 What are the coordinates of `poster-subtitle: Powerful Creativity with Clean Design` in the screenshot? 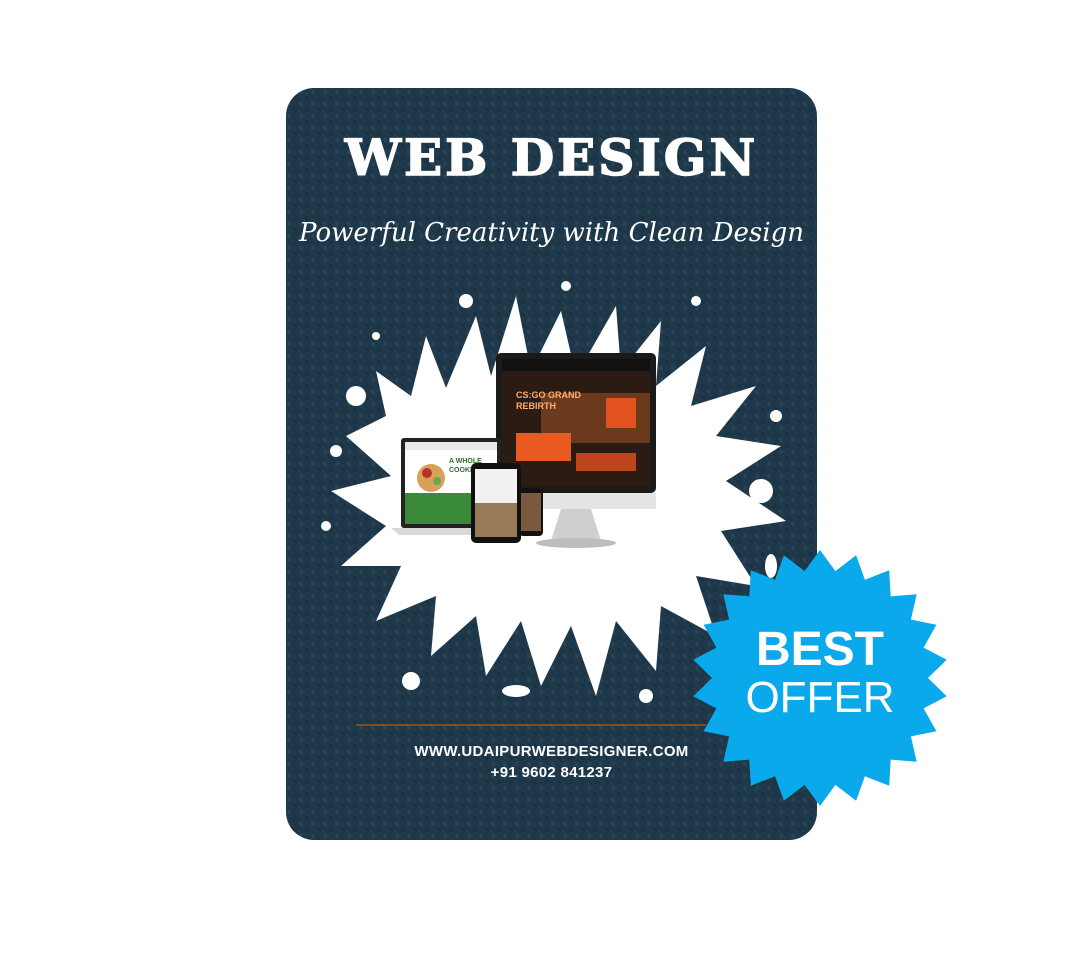 It's located at (551, 233).